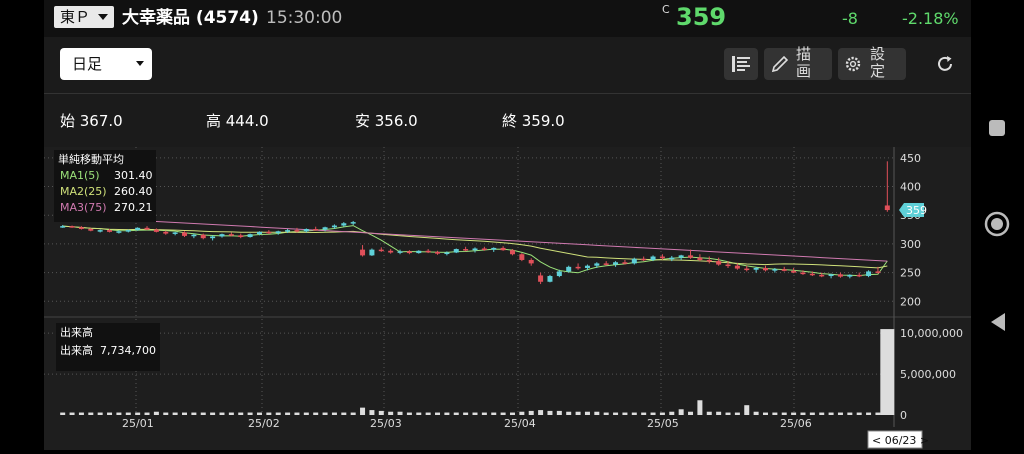 The width and height of the screenshot is (1024, 454). I want to click on recent-apps-icon, so click(997, 128).